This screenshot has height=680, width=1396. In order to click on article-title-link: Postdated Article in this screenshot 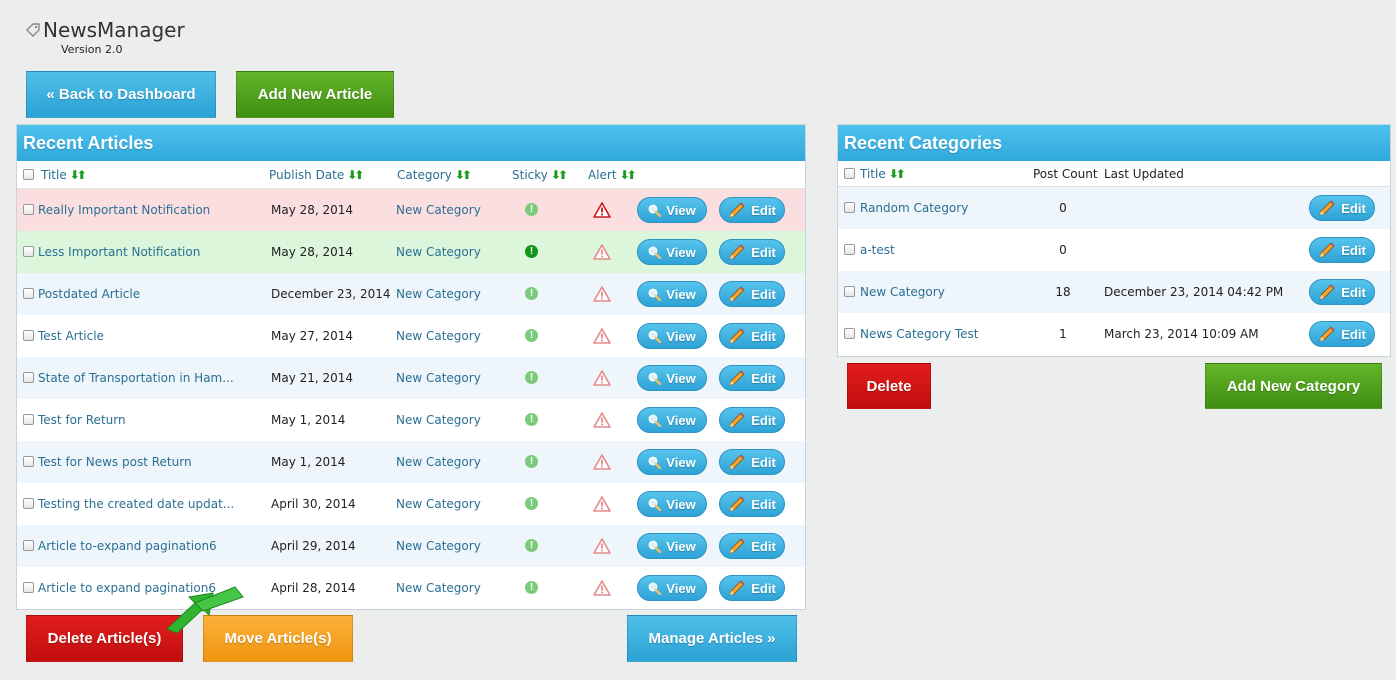, I will do `click(89, 294)`.